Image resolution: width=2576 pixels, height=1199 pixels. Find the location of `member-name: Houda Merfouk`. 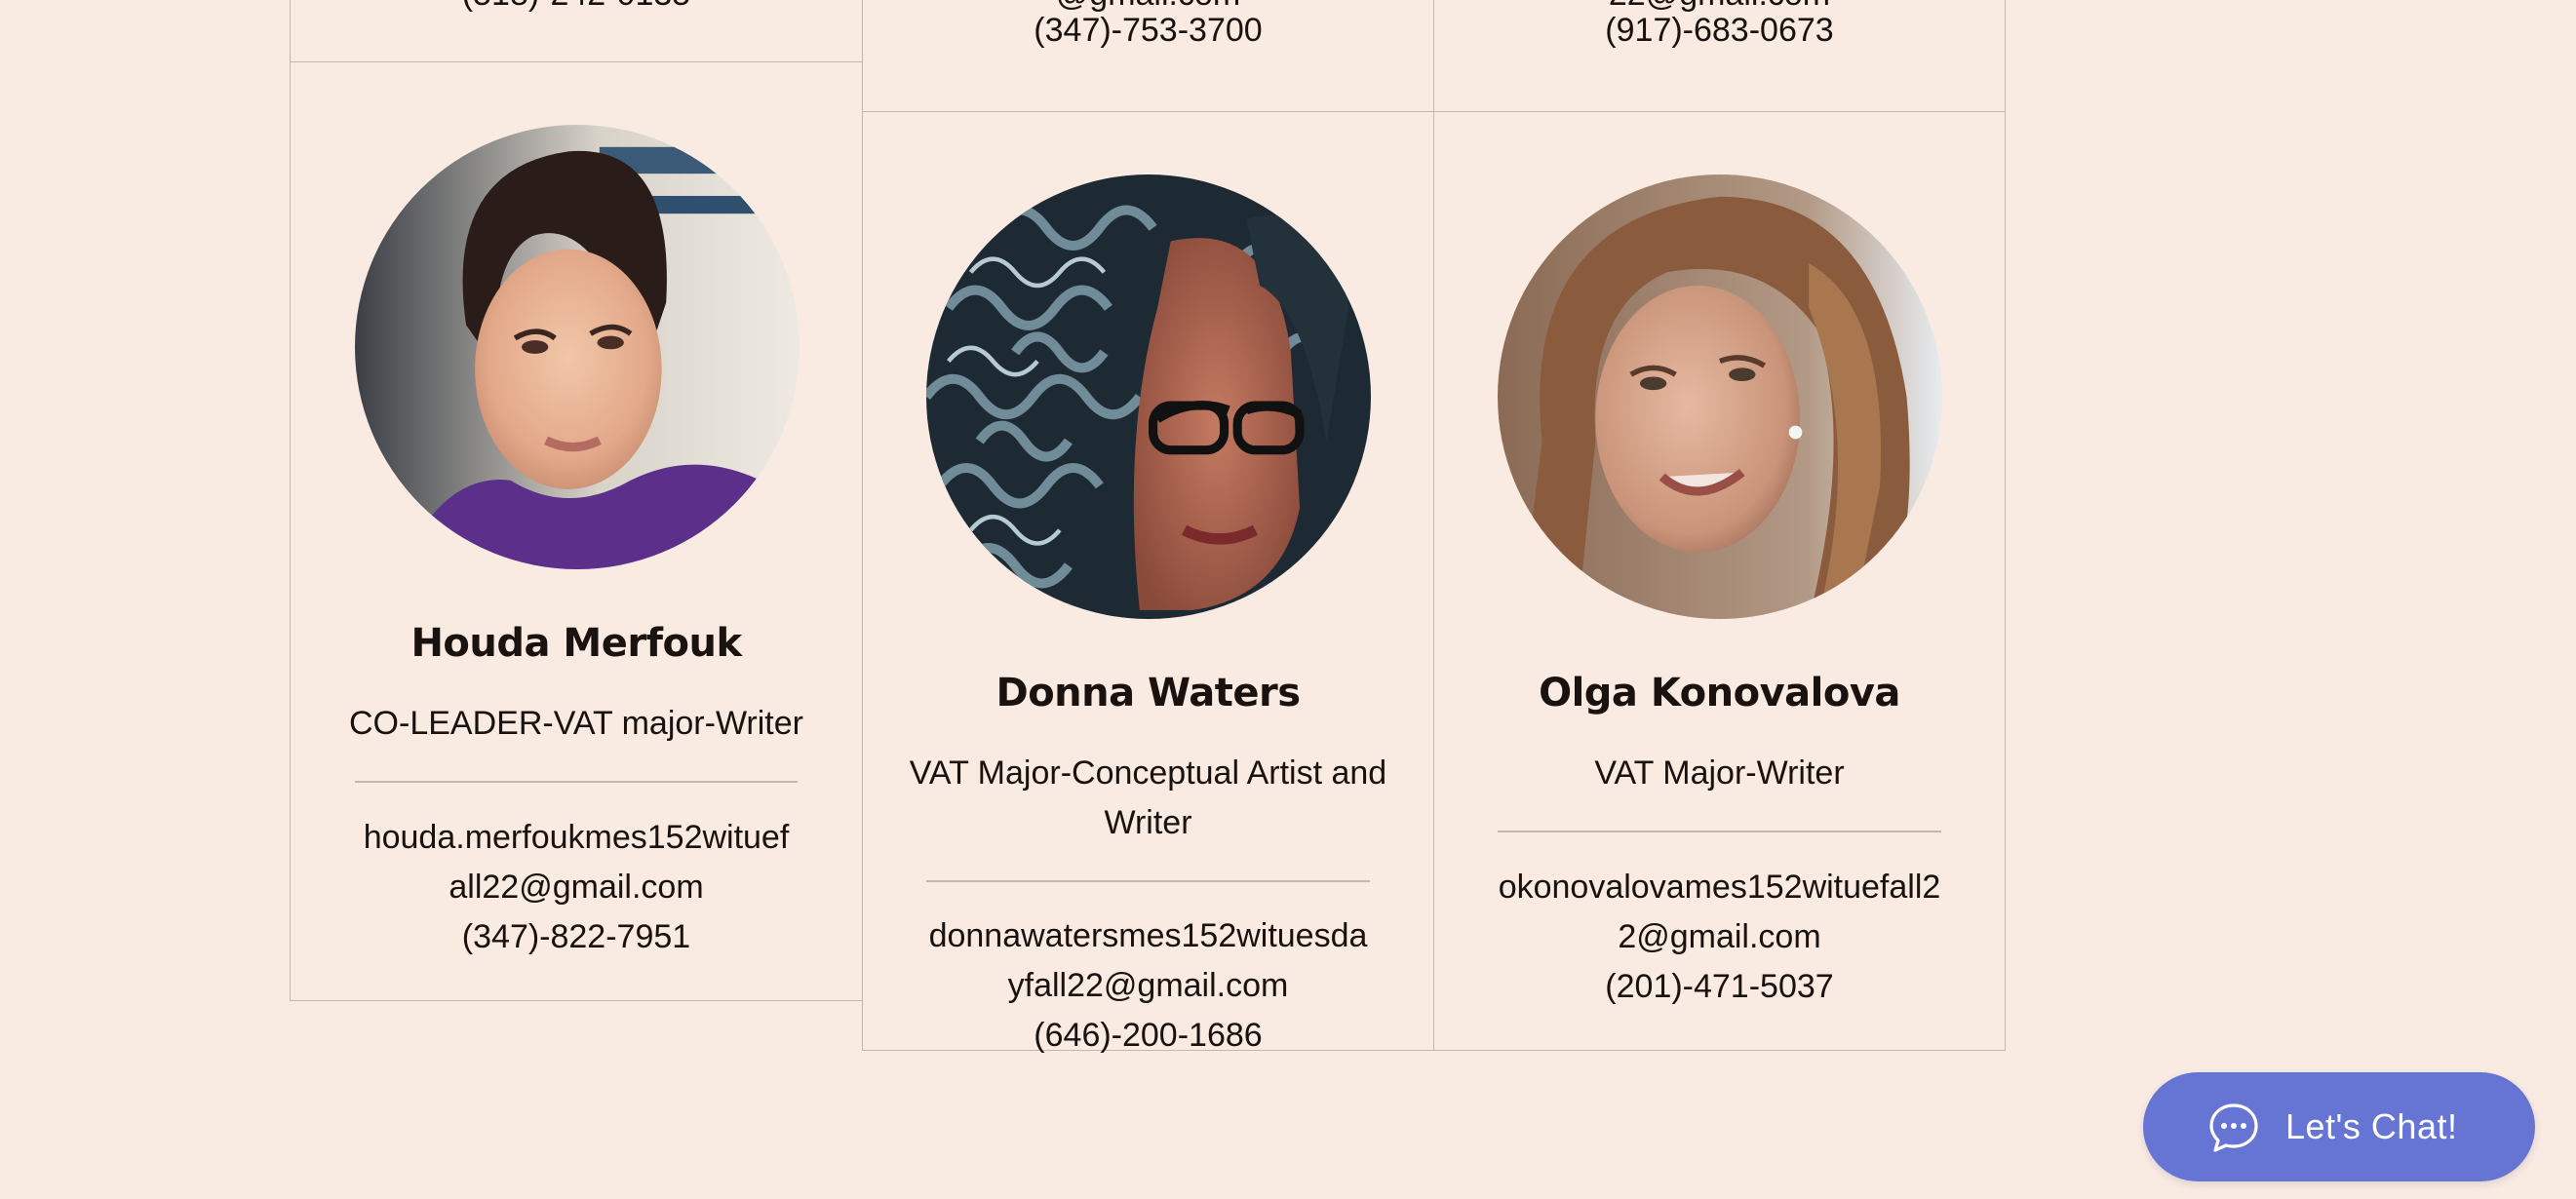

member-name: Houda Merfouk is located at coordinates (576, 644).